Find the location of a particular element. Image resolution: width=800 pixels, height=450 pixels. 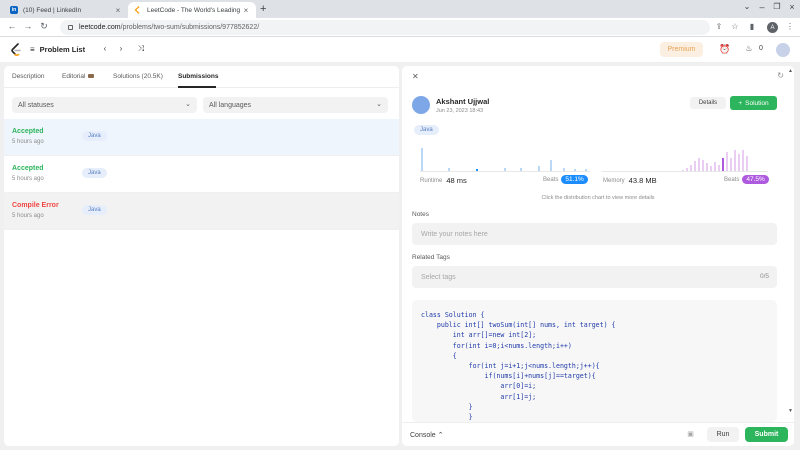

submit-button: Submit is located at coordinates (766, 434).